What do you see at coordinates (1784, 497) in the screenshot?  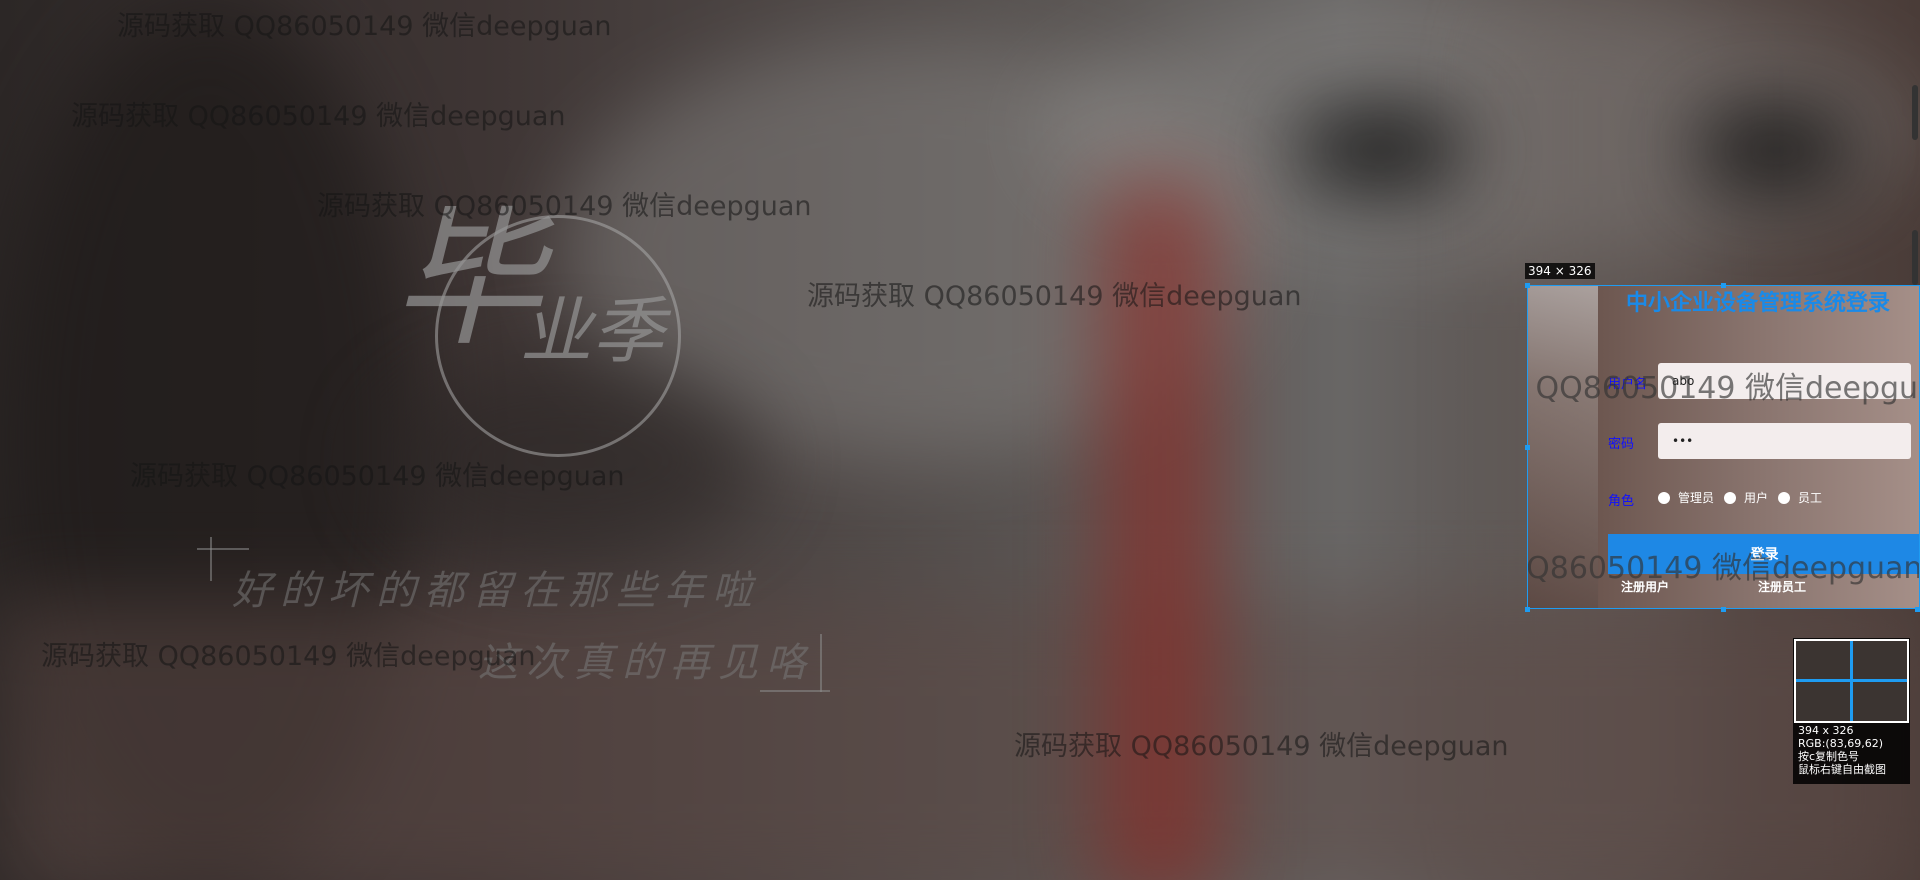 I see `role-radio-staff` at bounding box center [1784, 497].